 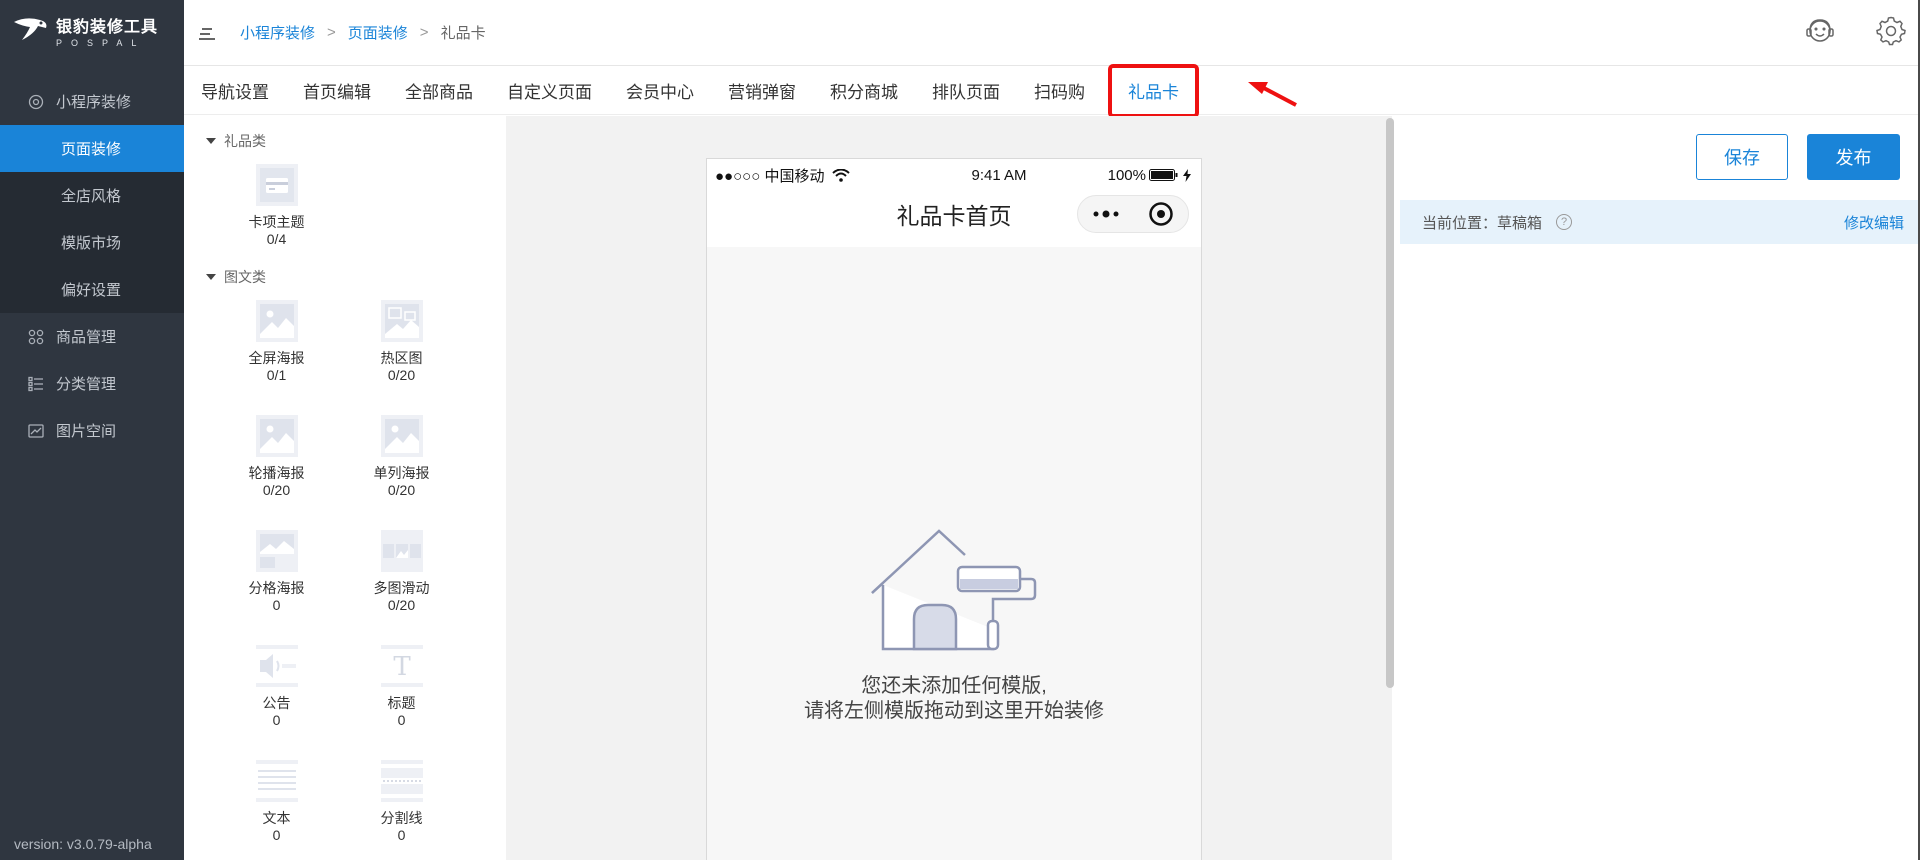 I want to click on widget-divider: 分割线 0, so click(x=401, y=805).